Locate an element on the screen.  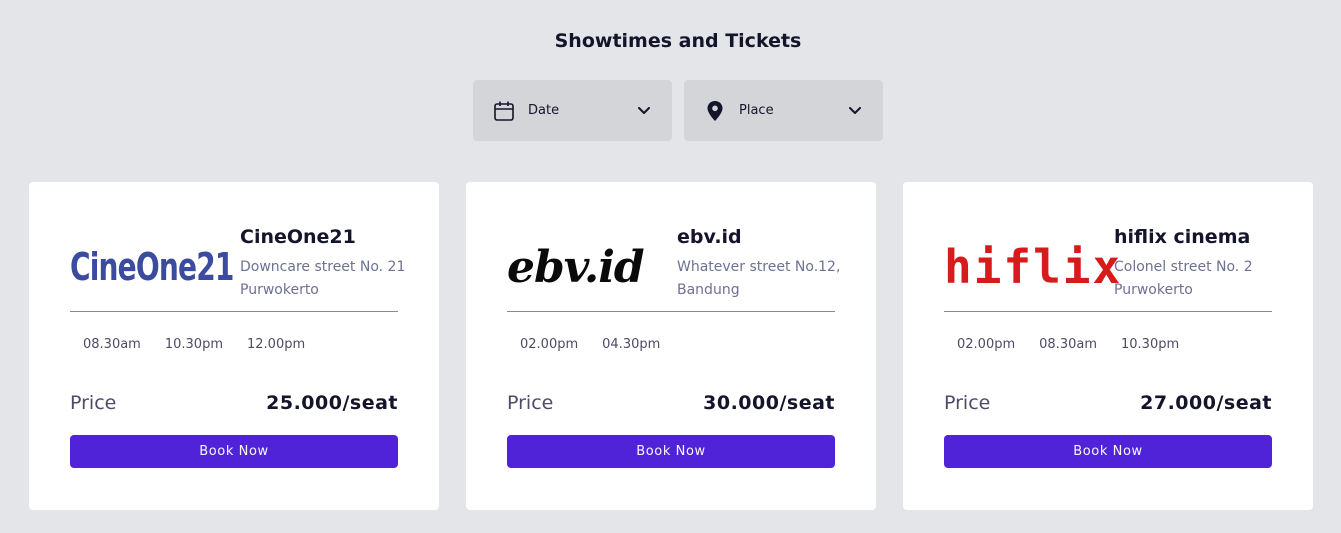
cinema-info: ebv.id Whatever street No.12, Bandung is located at coordinates (764, 263).